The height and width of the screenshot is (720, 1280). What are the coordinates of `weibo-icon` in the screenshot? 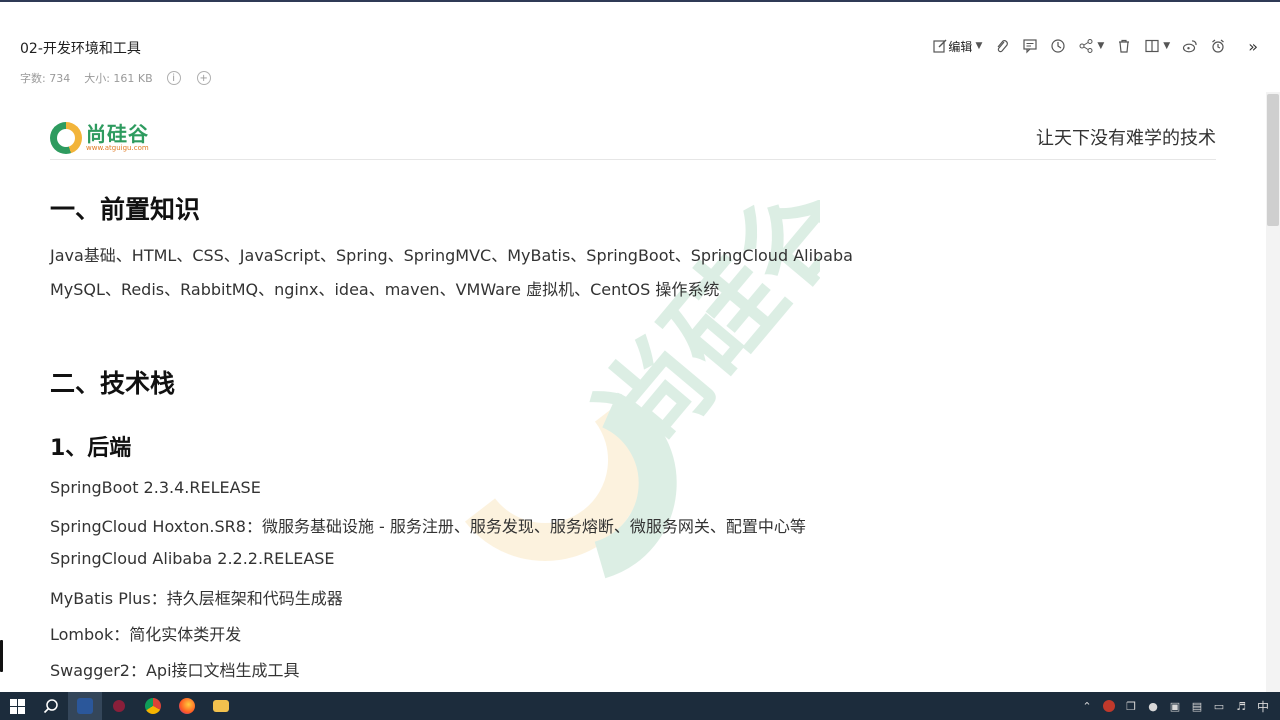 It's located at (1190, 46).